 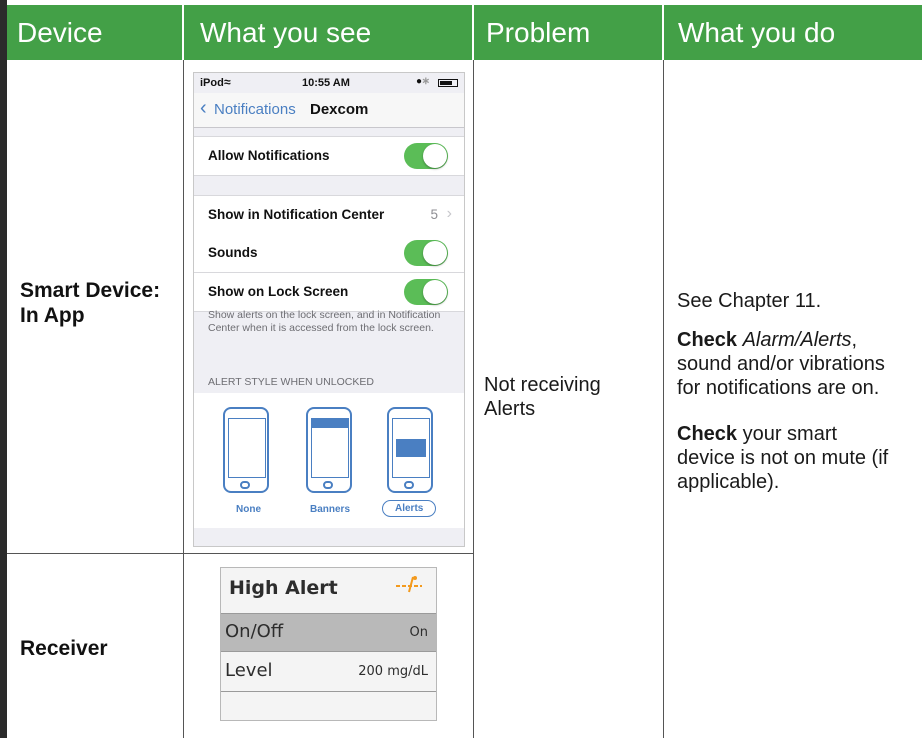 I want to click on action-bold-check-2: Check, so click(x=707, y=434).